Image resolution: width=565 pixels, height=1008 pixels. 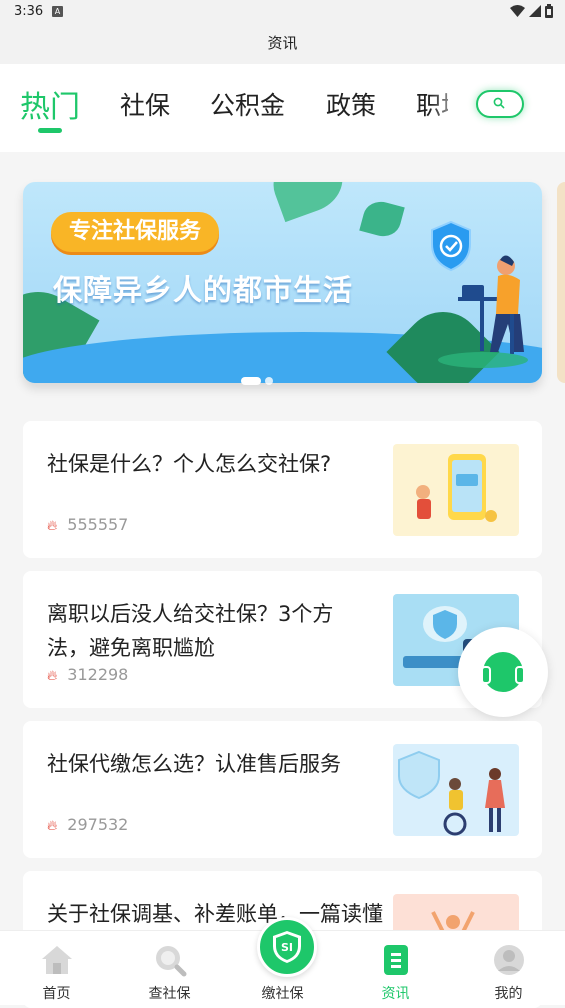 I want to click on bottom-navigation: 首页 查社保 缴社保 资讯 我的 SI, so click(x=282, y=961).